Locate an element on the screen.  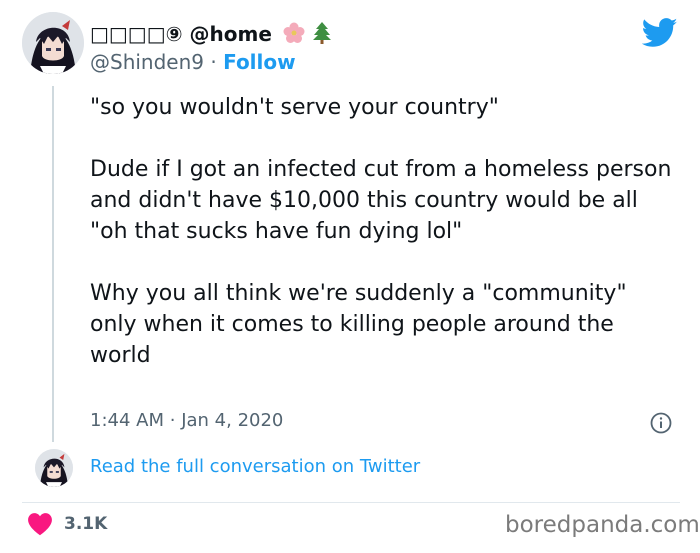
follow-button: Follow is located at coordinates (259, 62).